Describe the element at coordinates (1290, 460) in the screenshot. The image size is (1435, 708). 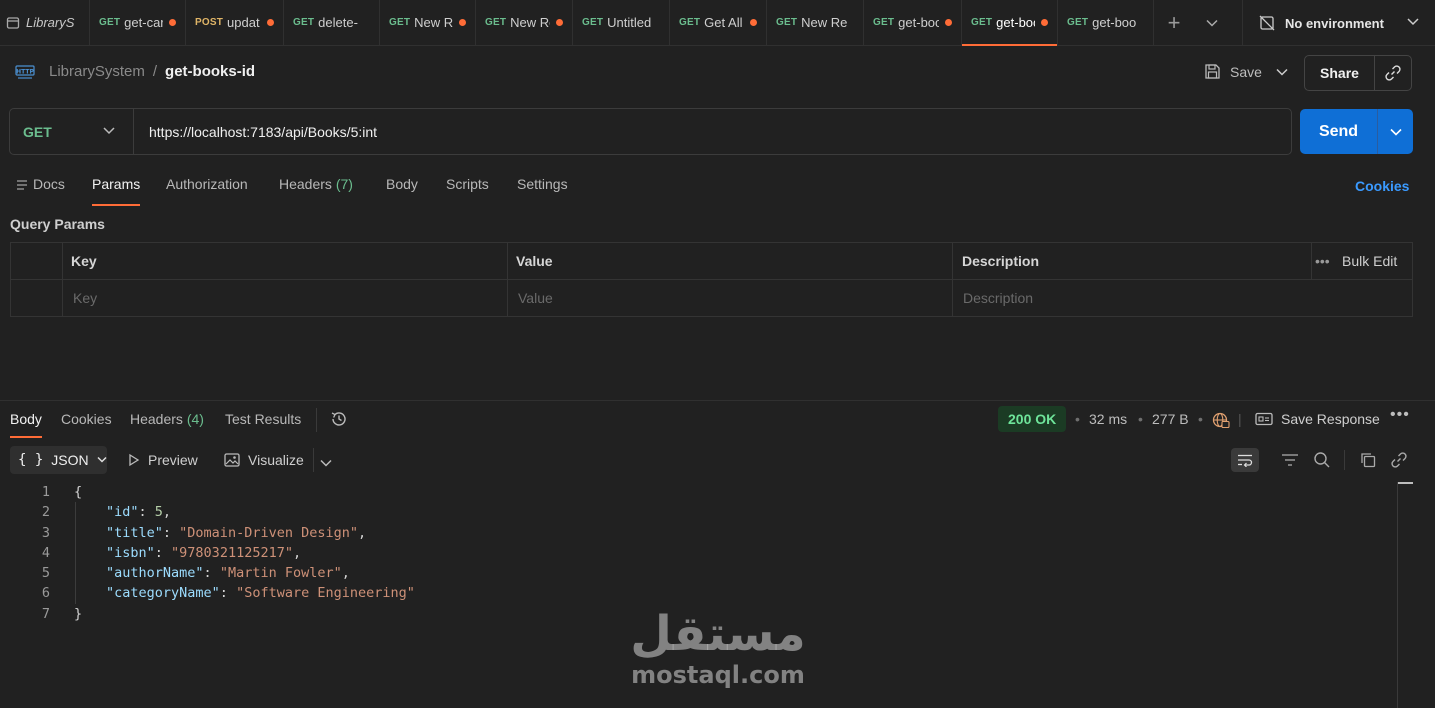
I see `filter-icon` at that location.